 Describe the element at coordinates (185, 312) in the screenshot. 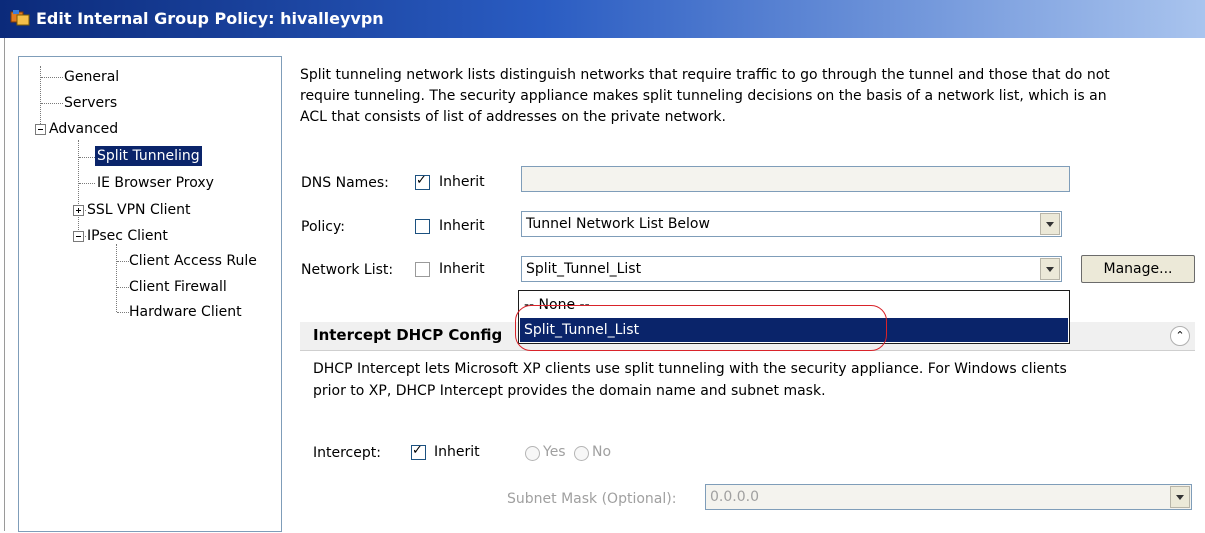

I see `tree-item-hardware-client: Hardware Client` at that location.